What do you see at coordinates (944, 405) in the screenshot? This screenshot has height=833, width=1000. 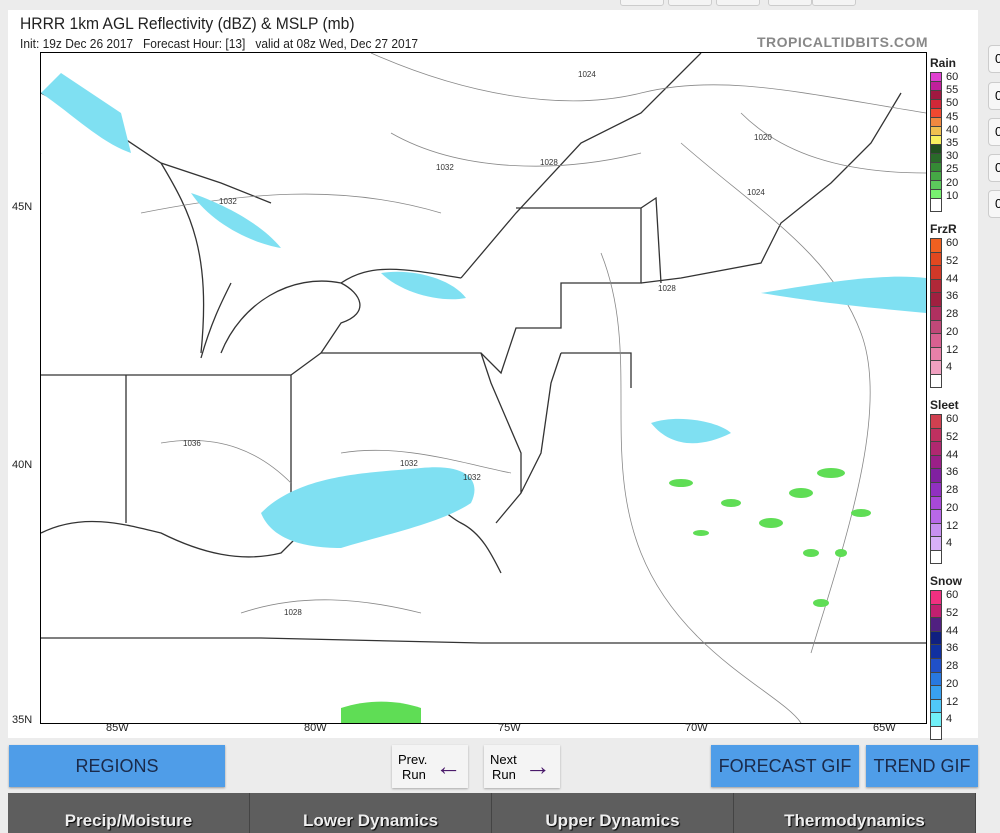 I see `legend-title-sleet: Sleet` at bounding box center [944, 405].